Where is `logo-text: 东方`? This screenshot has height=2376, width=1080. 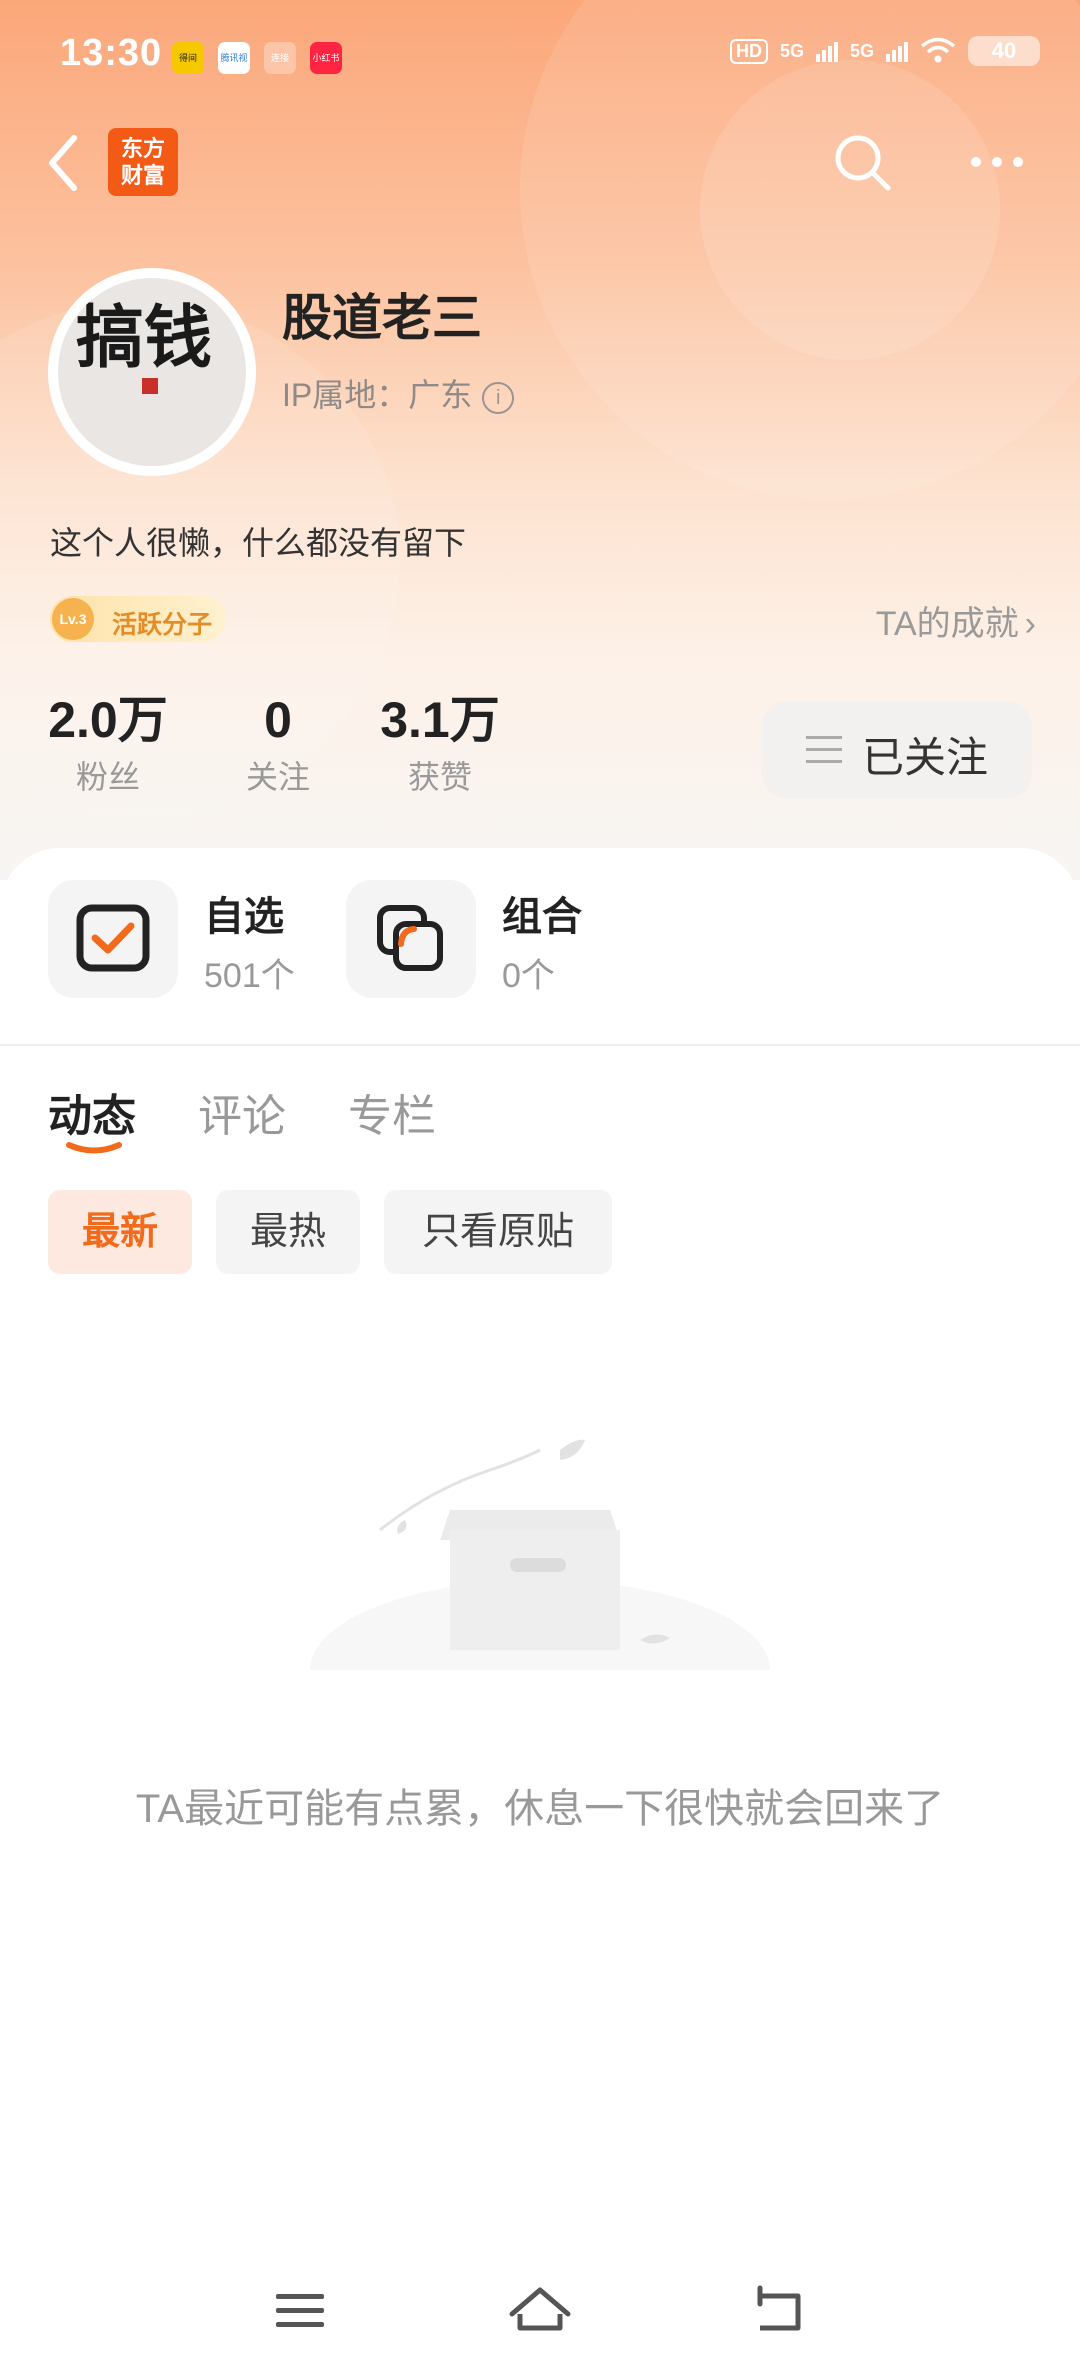 logo-text: 东方 is located at coordinates (142, 148).